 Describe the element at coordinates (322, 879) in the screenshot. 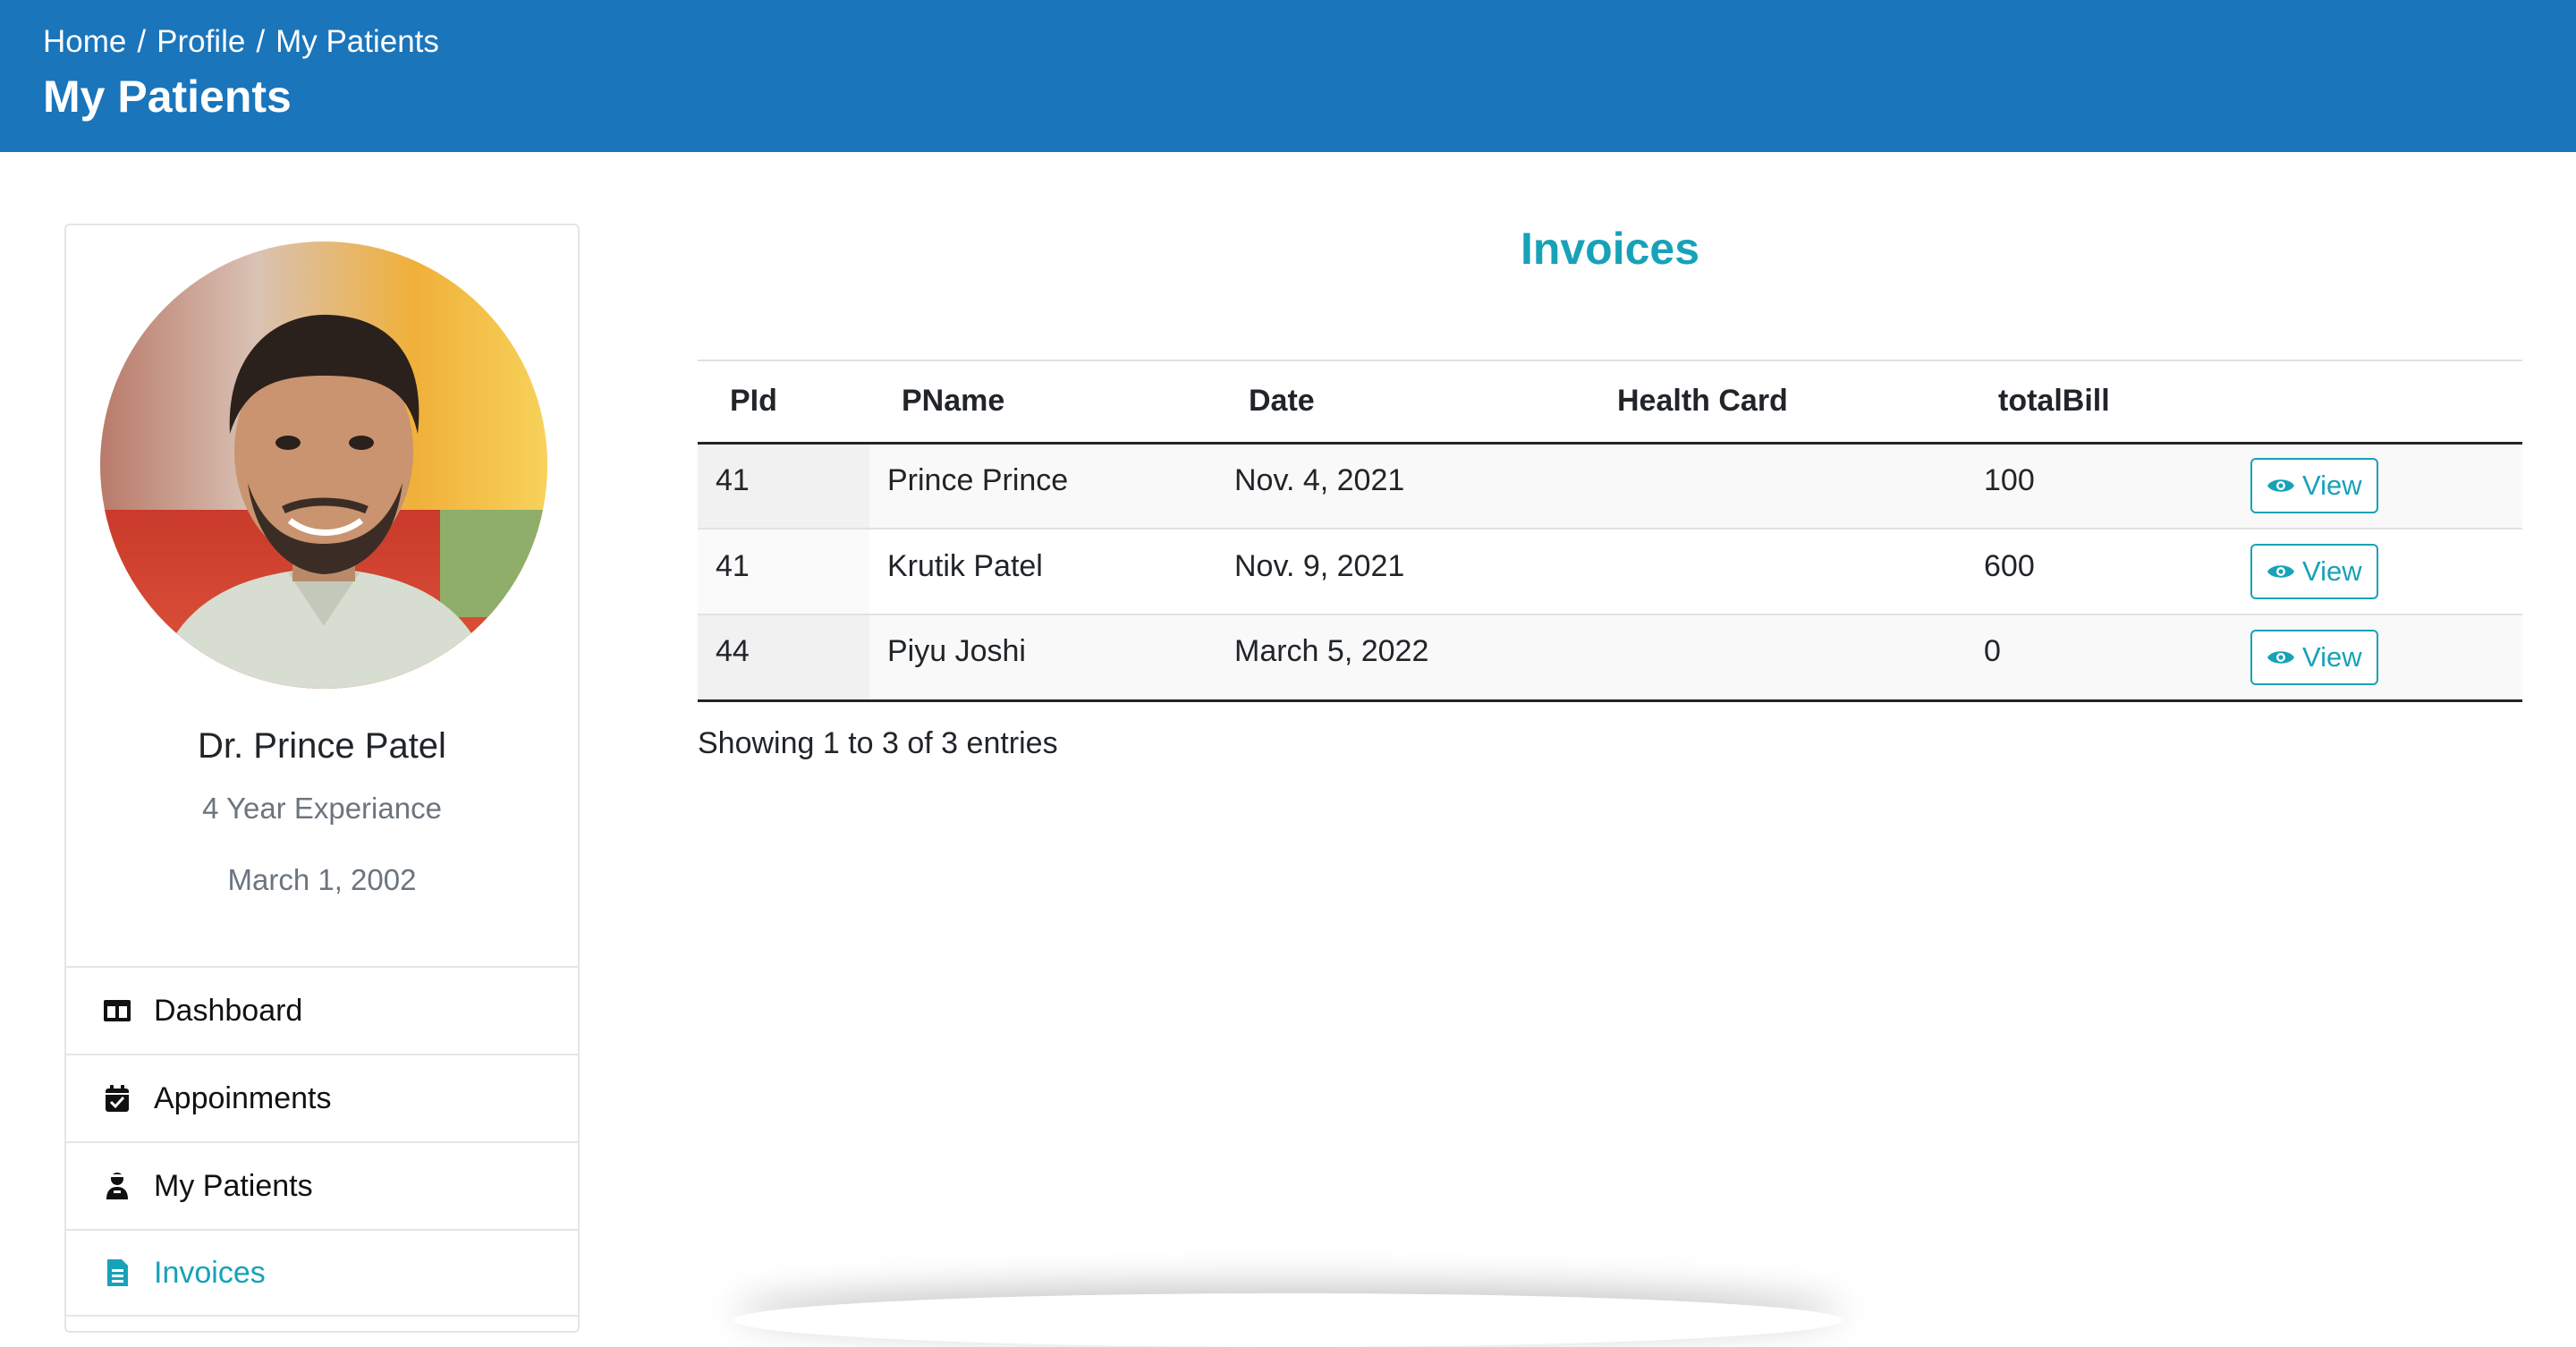

I see `doctor-date: March 1, 2002` at that location.